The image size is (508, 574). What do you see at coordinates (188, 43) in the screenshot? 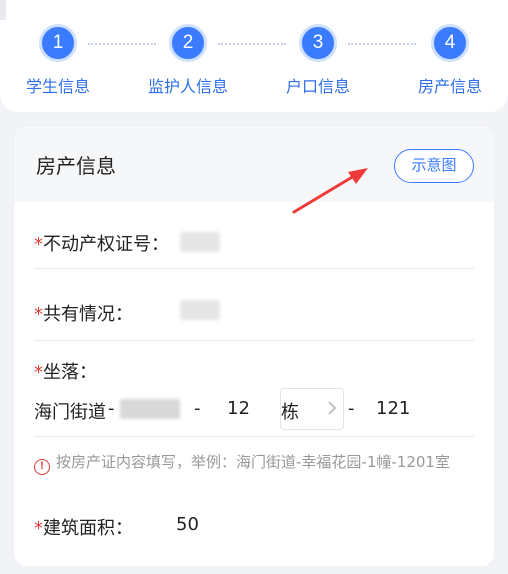
I see `step-number: 2` at bounding box center [188, 43].